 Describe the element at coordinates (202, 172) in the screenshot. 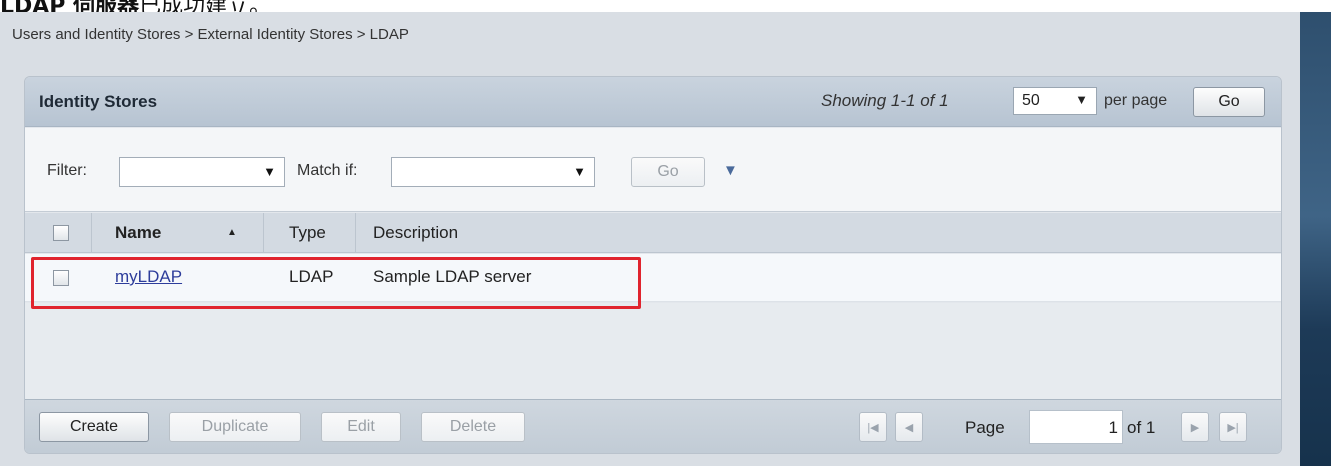

I see `filter-select: ▼` at that location.